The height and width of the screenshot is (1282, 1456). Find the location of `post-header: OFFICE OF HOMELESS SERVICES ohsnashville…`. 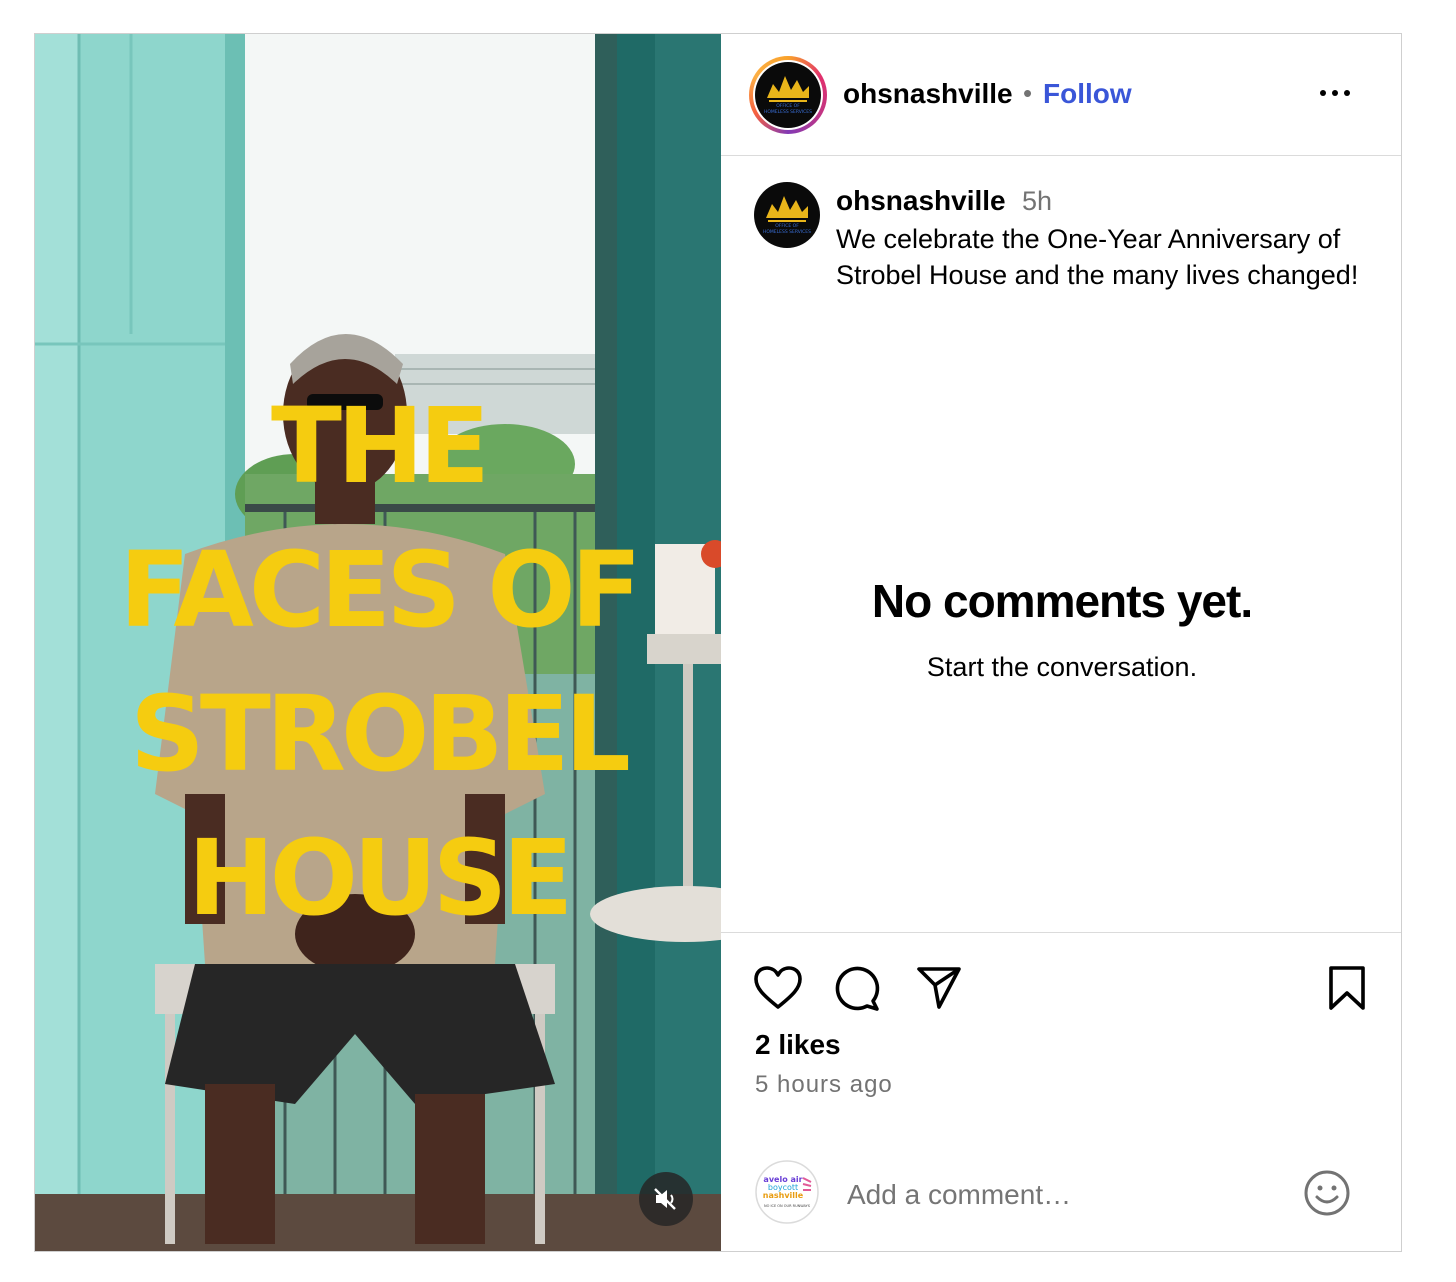

post-header: OFFICE OF HOMELESS SERVICES ohsnashville… is located at coordinates (1061, 95).